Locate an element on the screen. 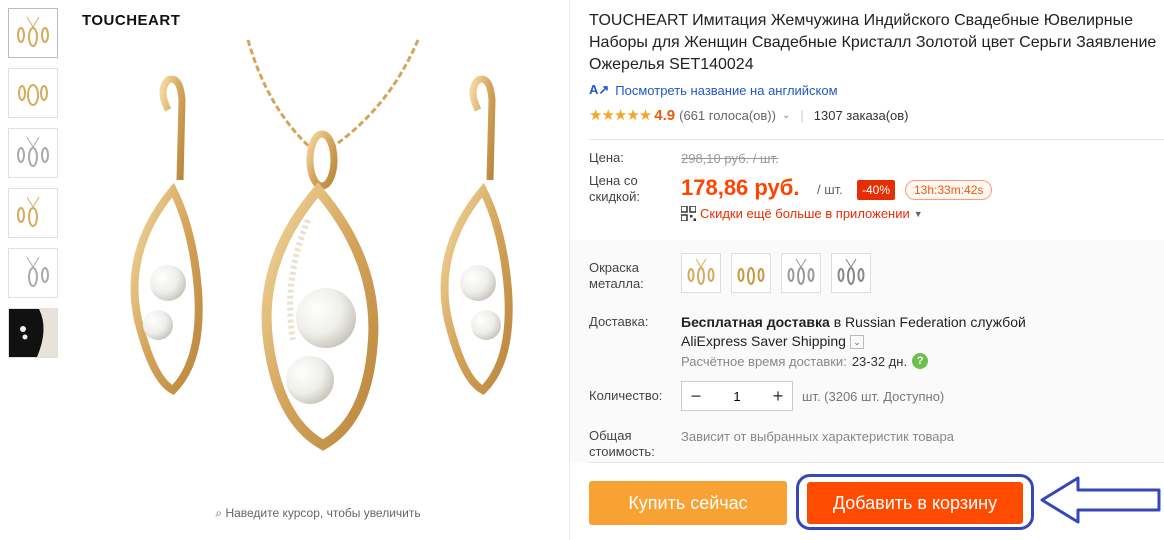 The width and height of the screenshot is (1164, 540). discount-badge: -40% is located at coordinates (876, 190).